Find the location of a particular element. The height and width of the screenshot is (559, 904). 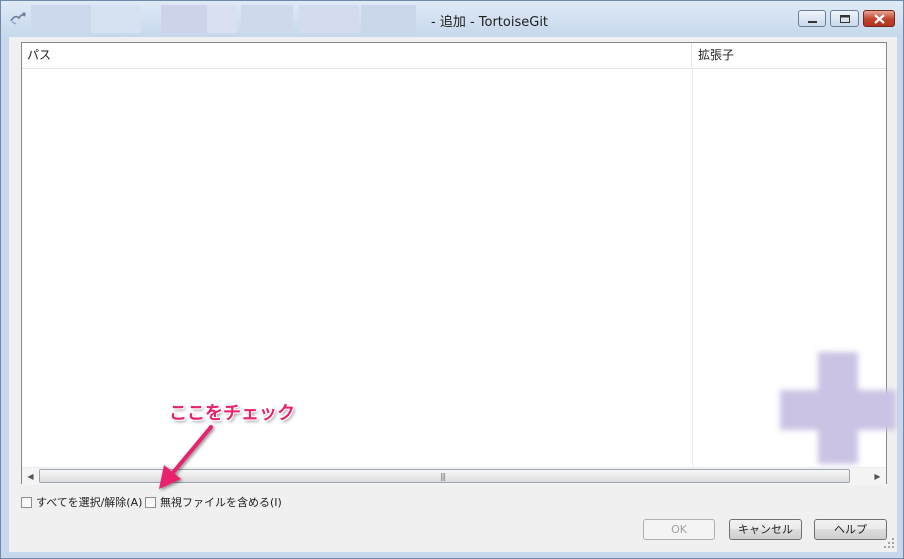

annotation-arrow-icon is located at coordinates (186, 457).